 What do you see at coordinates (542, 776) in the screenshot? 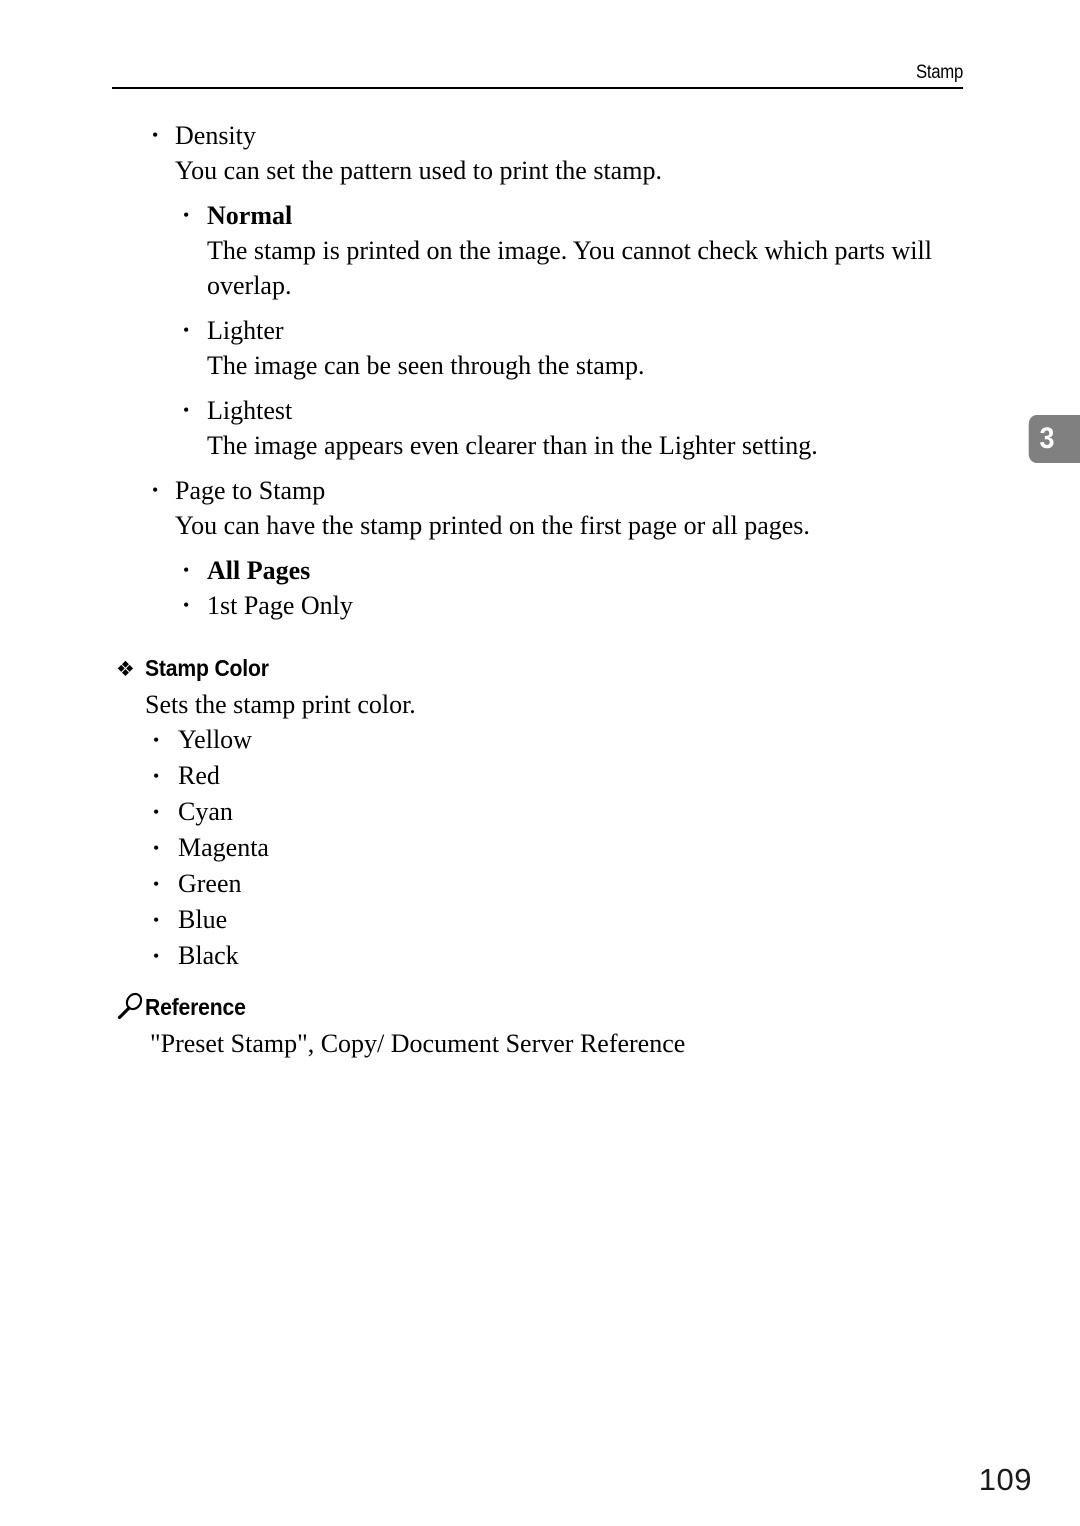
I see `list-item-color: • Red` at bounding box center [542, 776].